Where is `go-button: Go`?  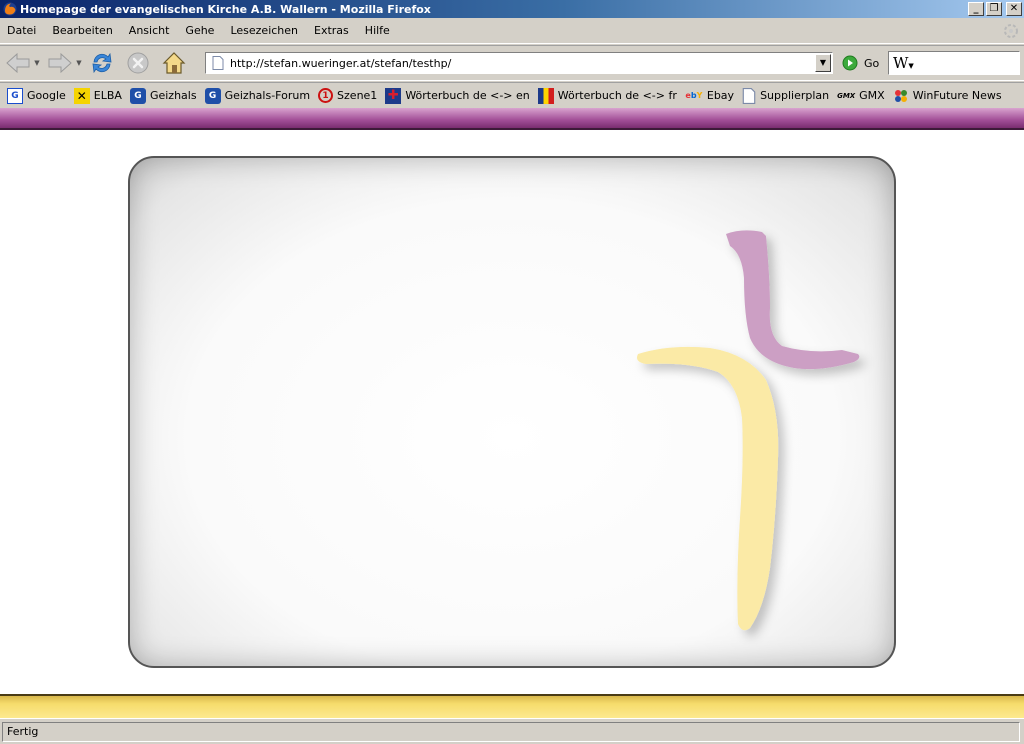 go-button: Go is located at coordinates (860, 63).